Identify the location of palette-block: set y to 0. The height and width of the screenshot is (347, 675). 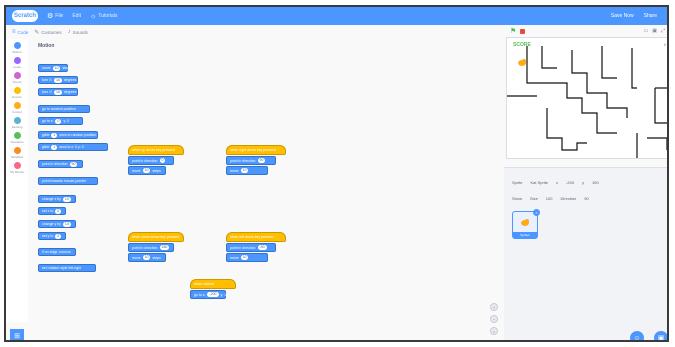
(52, 236).